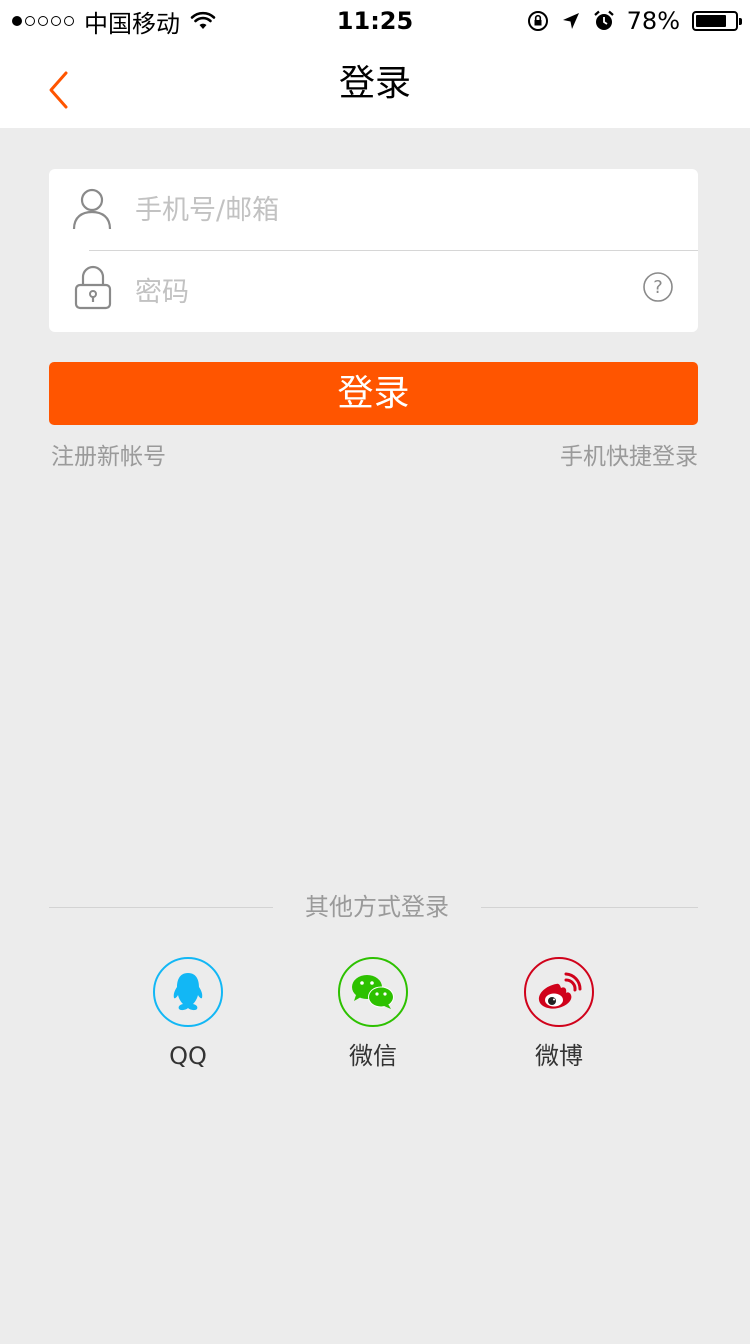 This screenshot has height=1344, width=750. Describe the element at coordinates (717, 21) in the screenshot. I see `battery-icon` at that location.